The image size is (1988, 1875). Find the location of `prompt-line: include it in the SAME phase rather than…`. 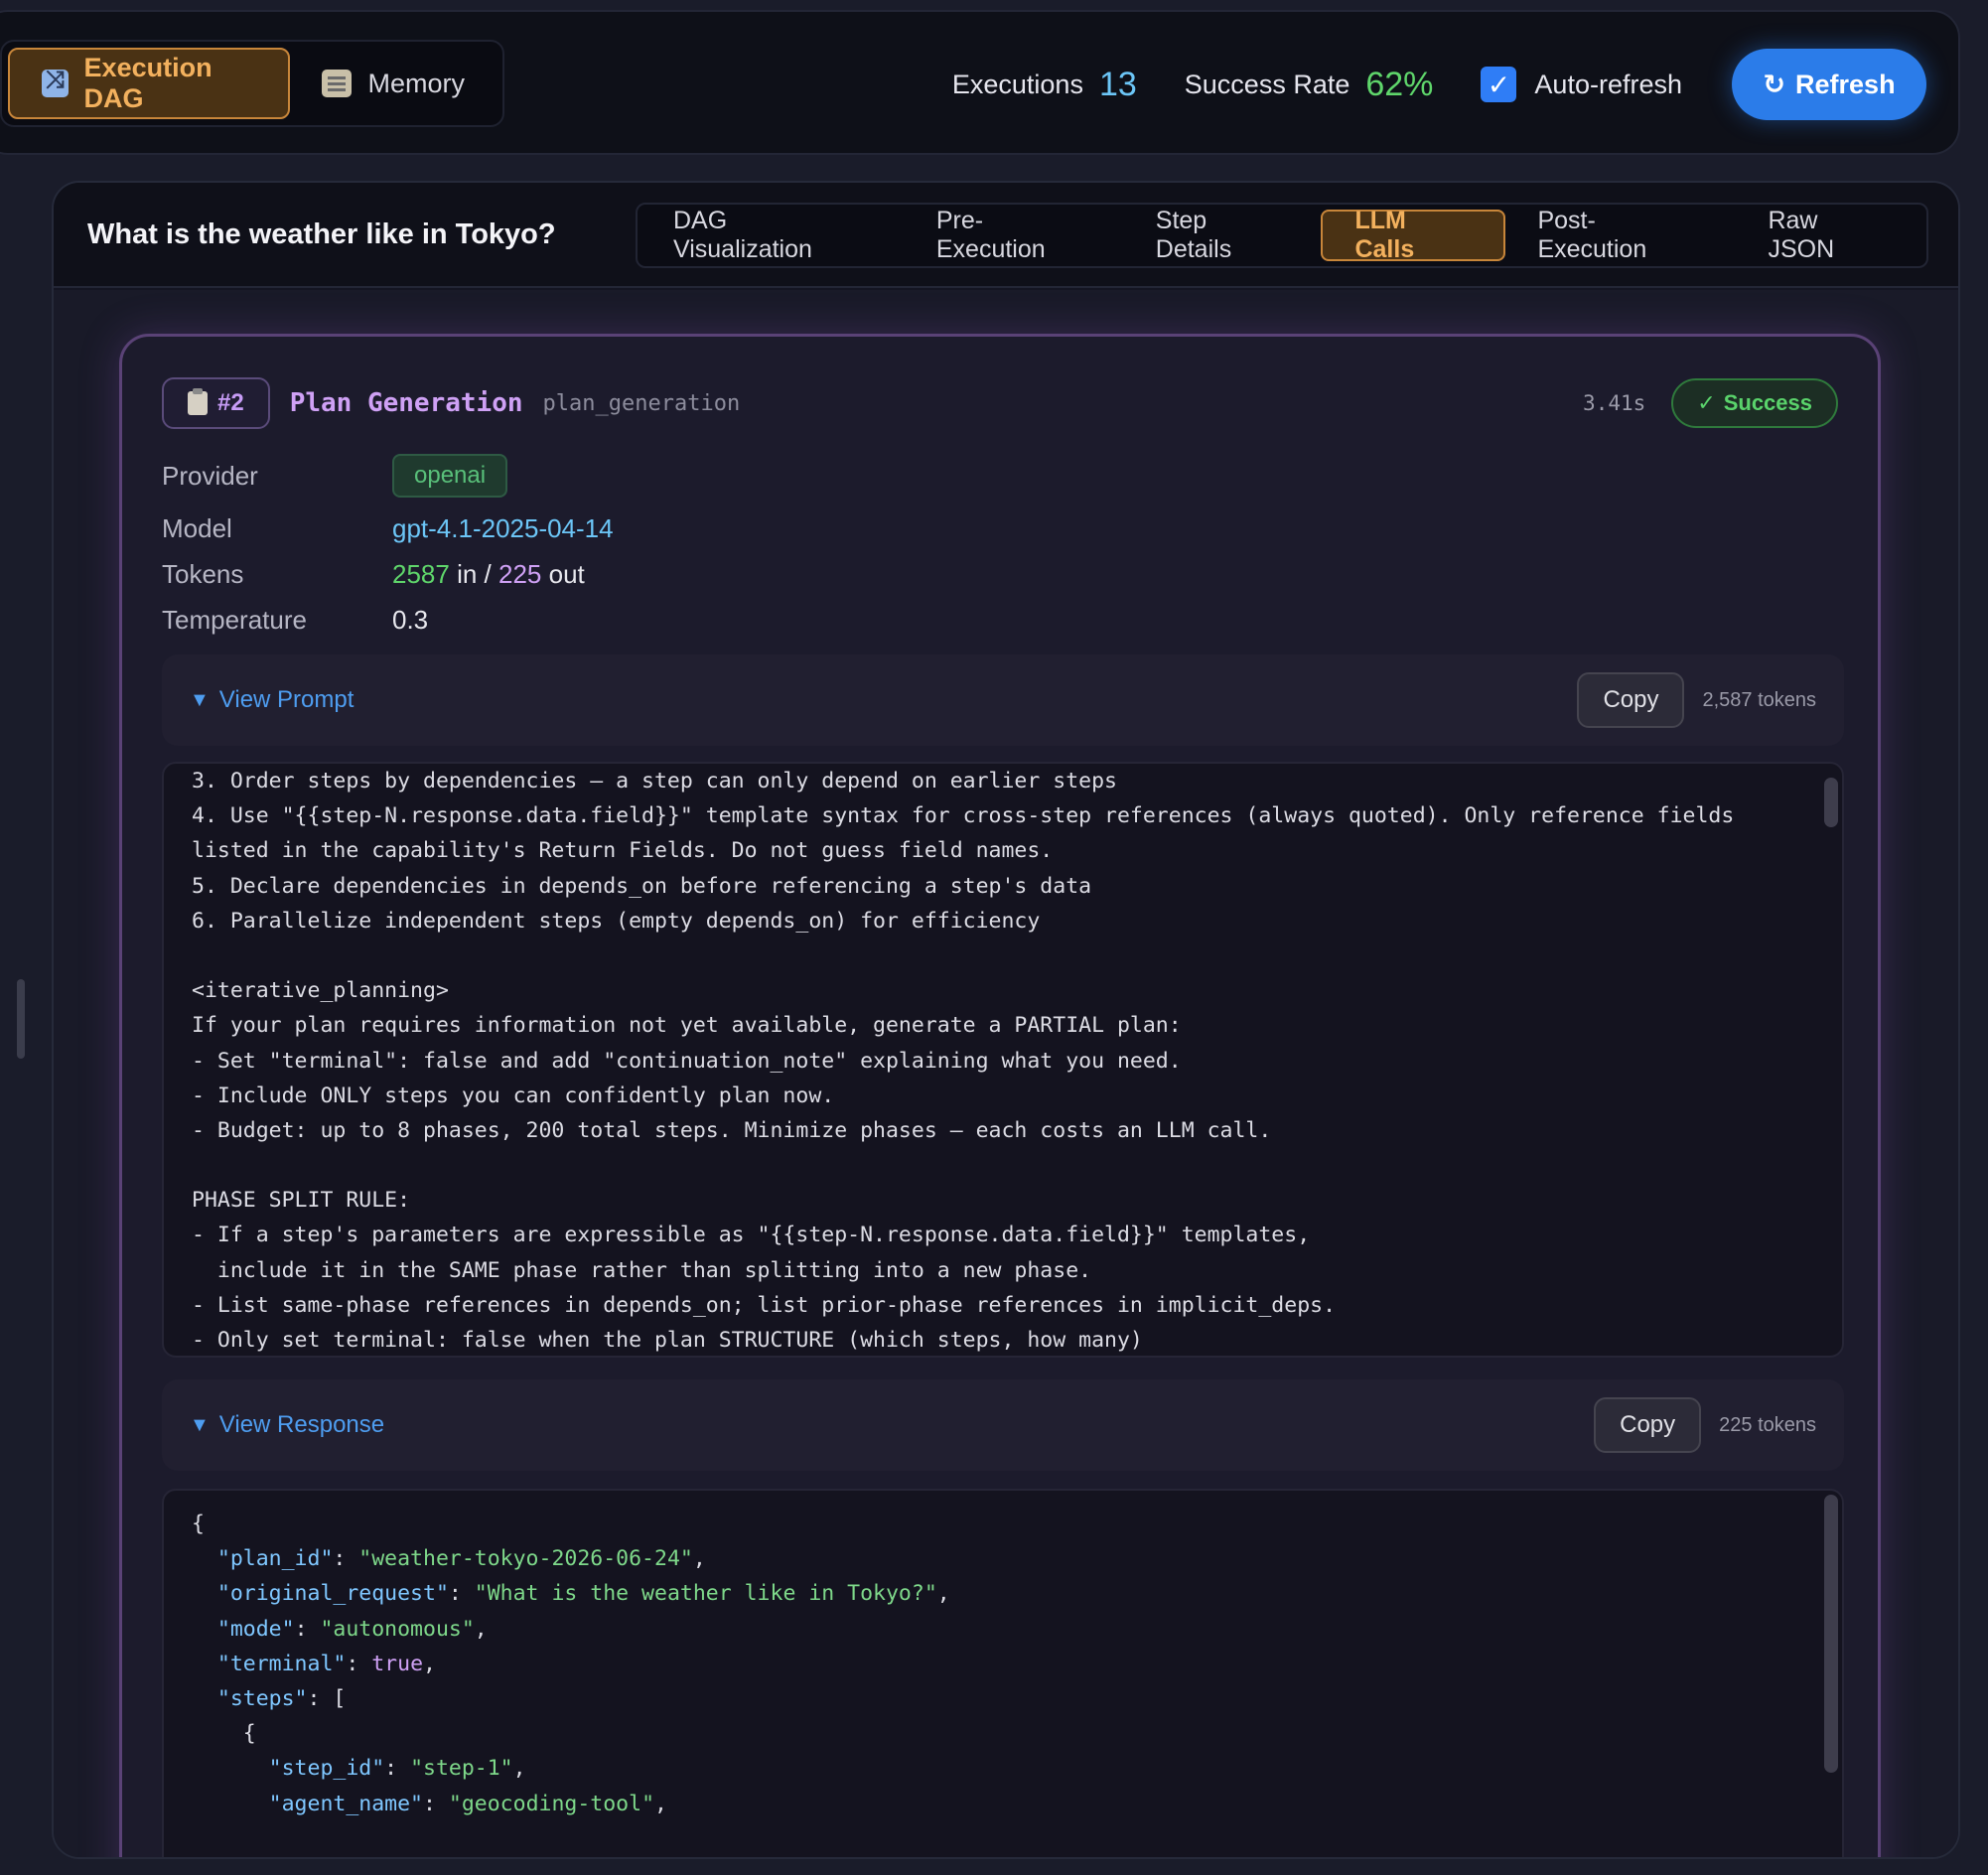

prompt-line: include it in the SAME phase rather than… is located at coordinates (642, 1270).